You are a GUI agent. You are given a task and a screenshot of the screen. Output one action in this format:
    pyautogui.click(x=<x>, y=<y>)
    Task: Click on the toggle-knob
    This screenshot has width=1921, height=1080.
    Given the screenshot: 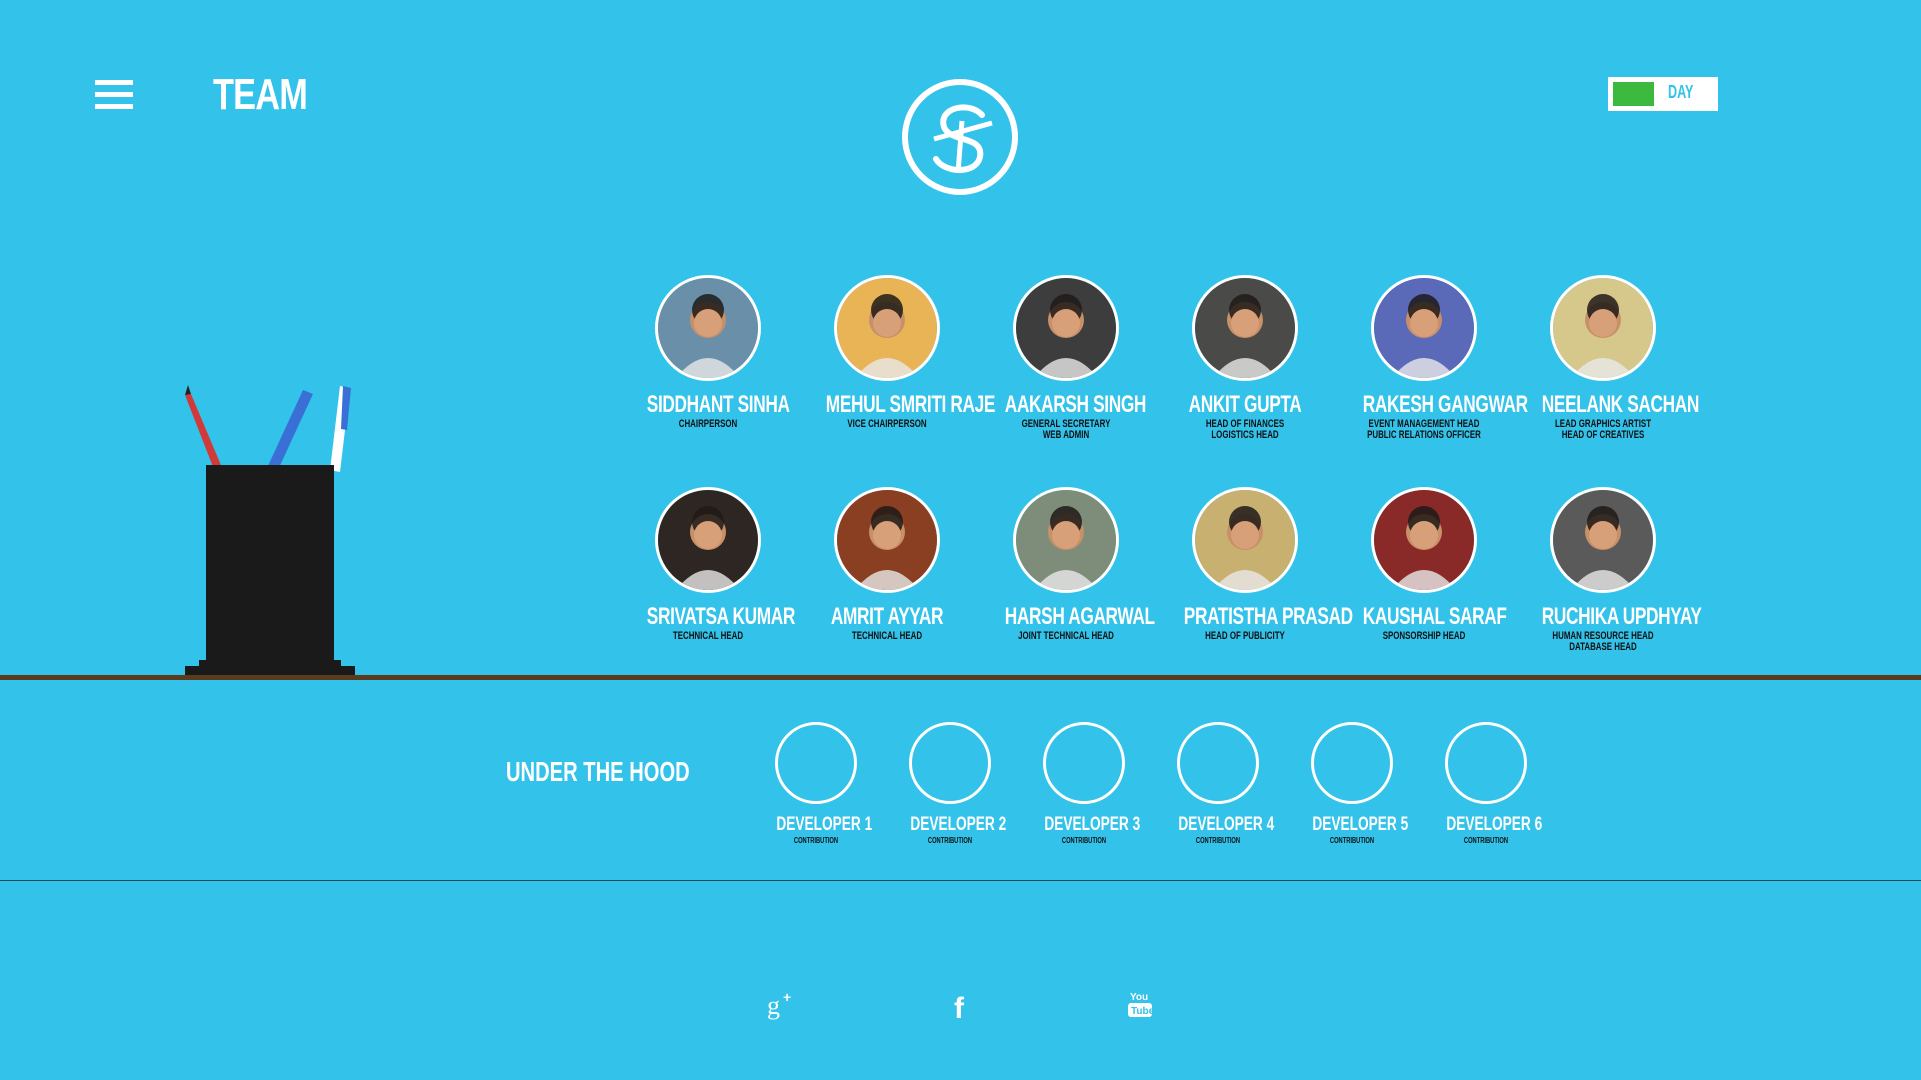 What is the action you would take?
    pyautogui.click(x=1633, y=94)
    